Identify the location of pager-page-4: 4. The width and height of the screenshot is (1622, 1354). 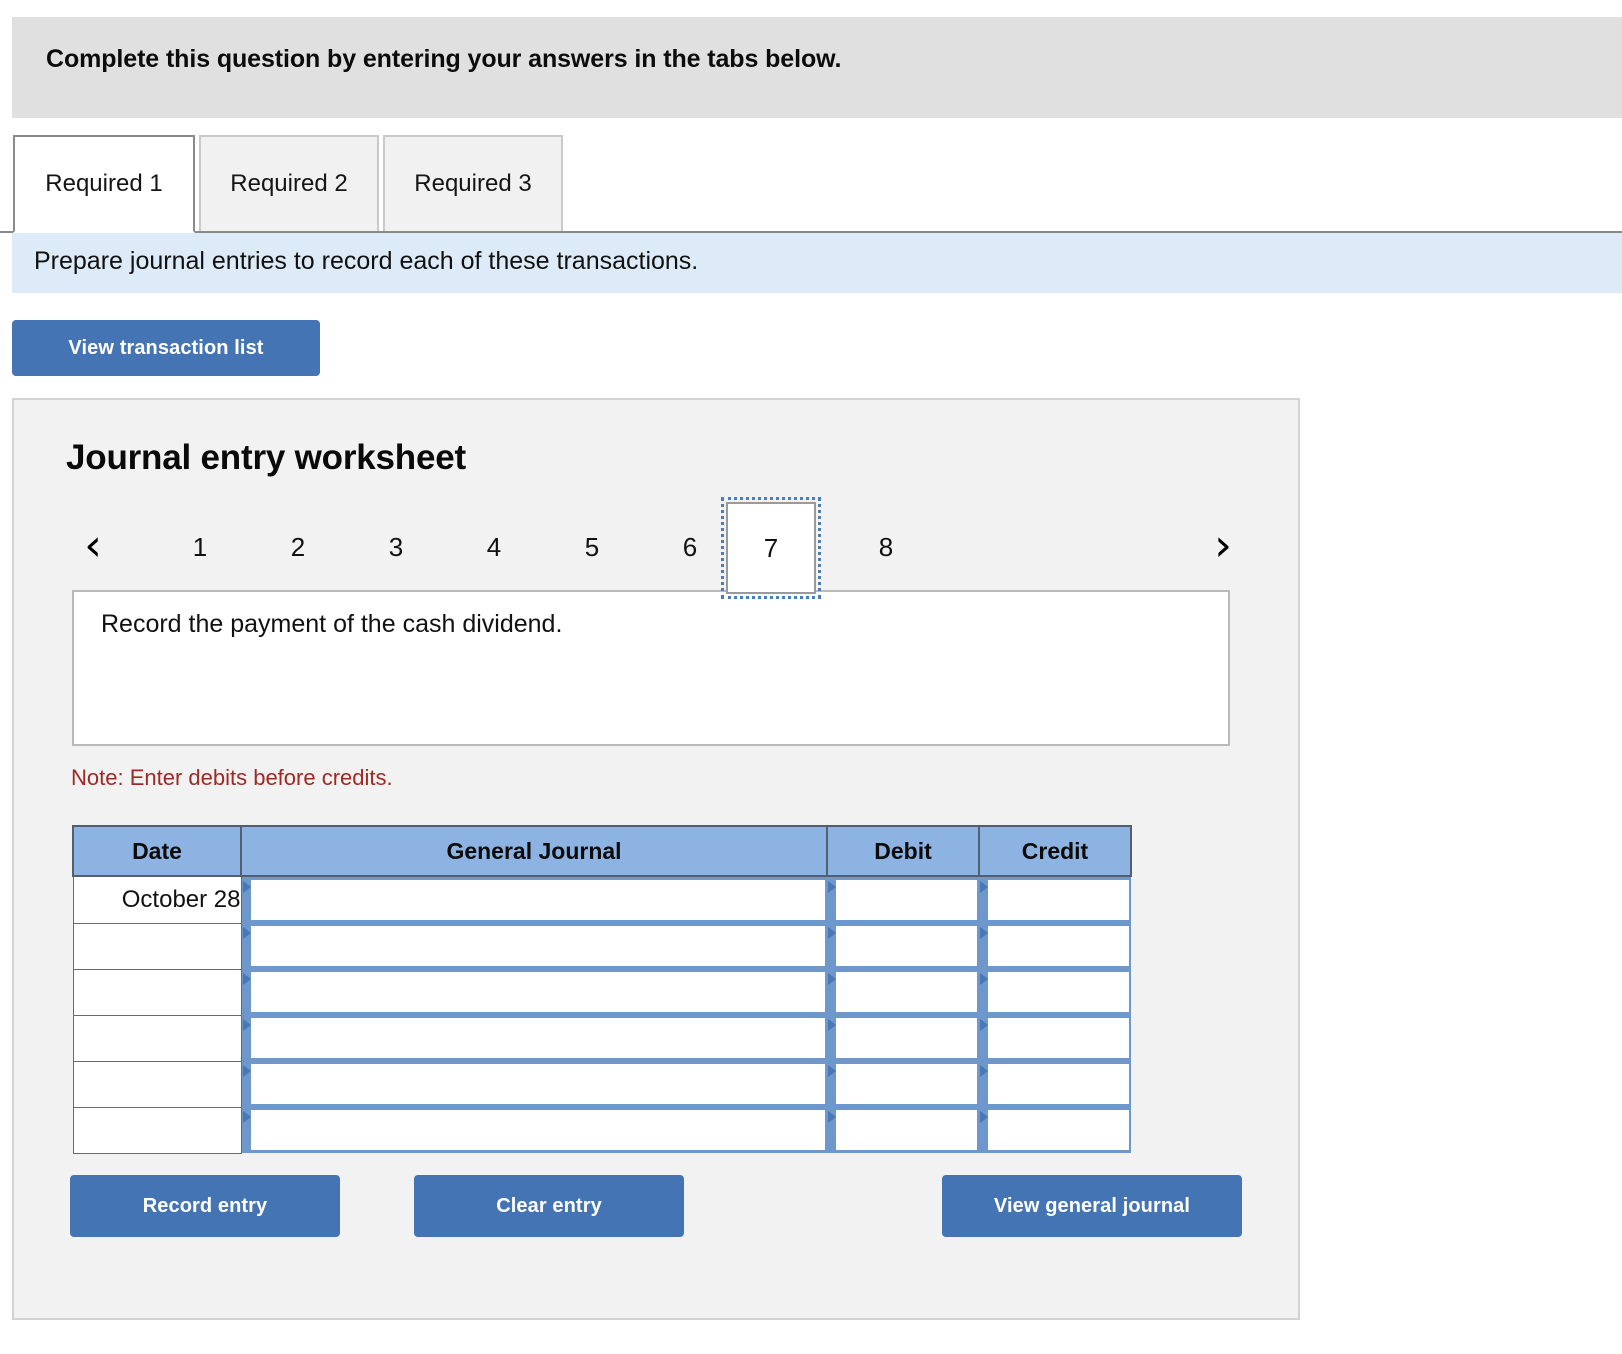
(494, 547).